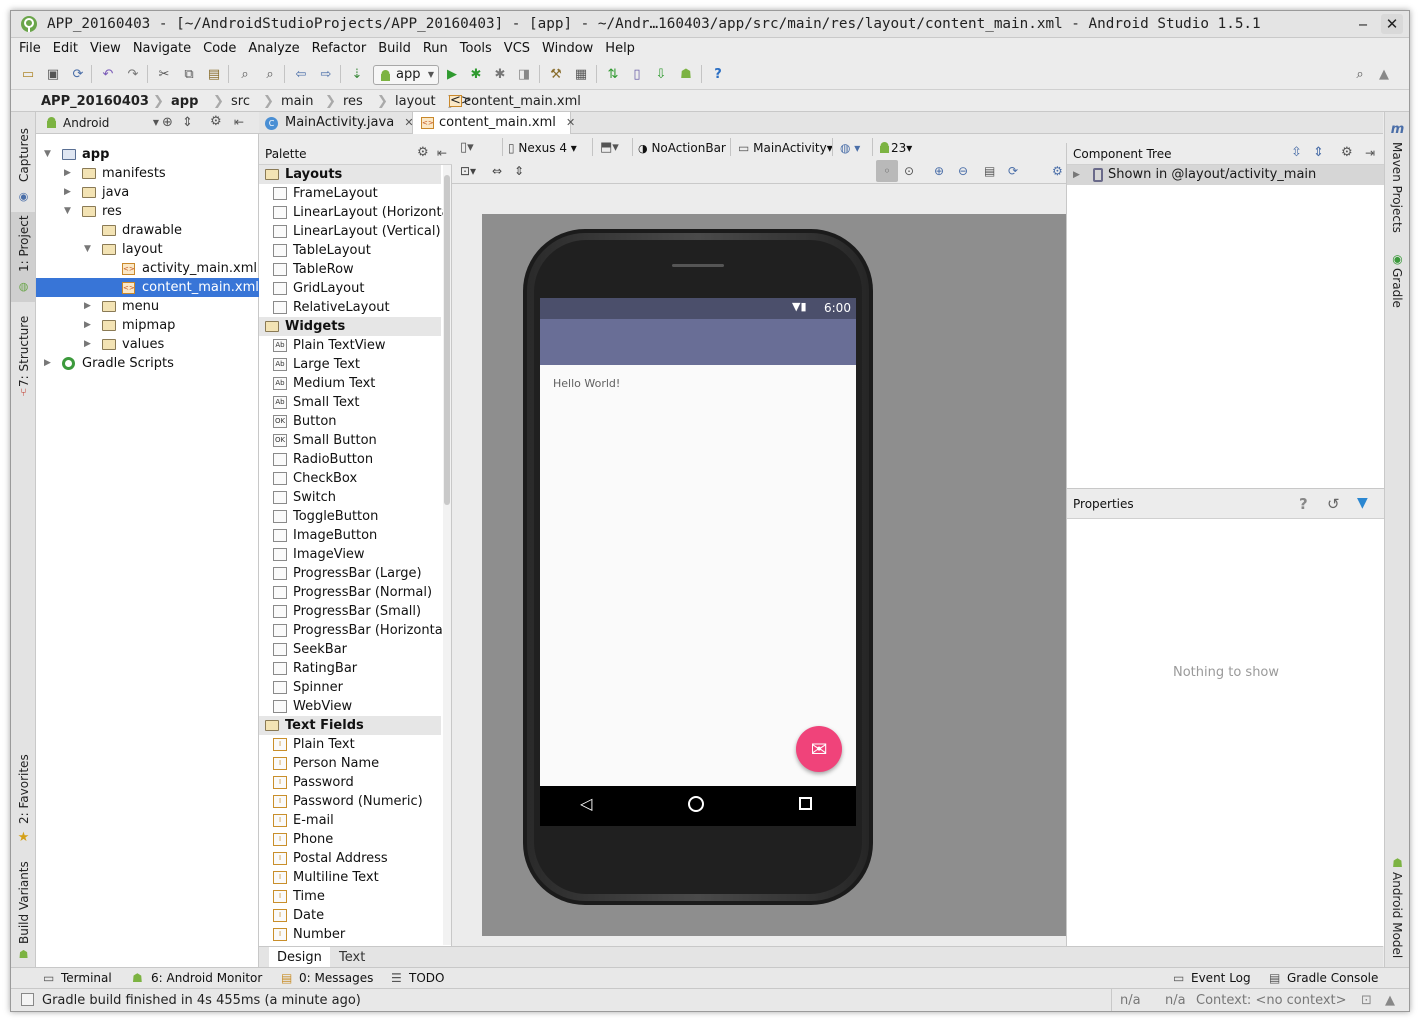  What do you see at coordinates (887, 171) in the screenshot?
I see `pan-zoom-icon: ◦` at bounding box center [887, 171].